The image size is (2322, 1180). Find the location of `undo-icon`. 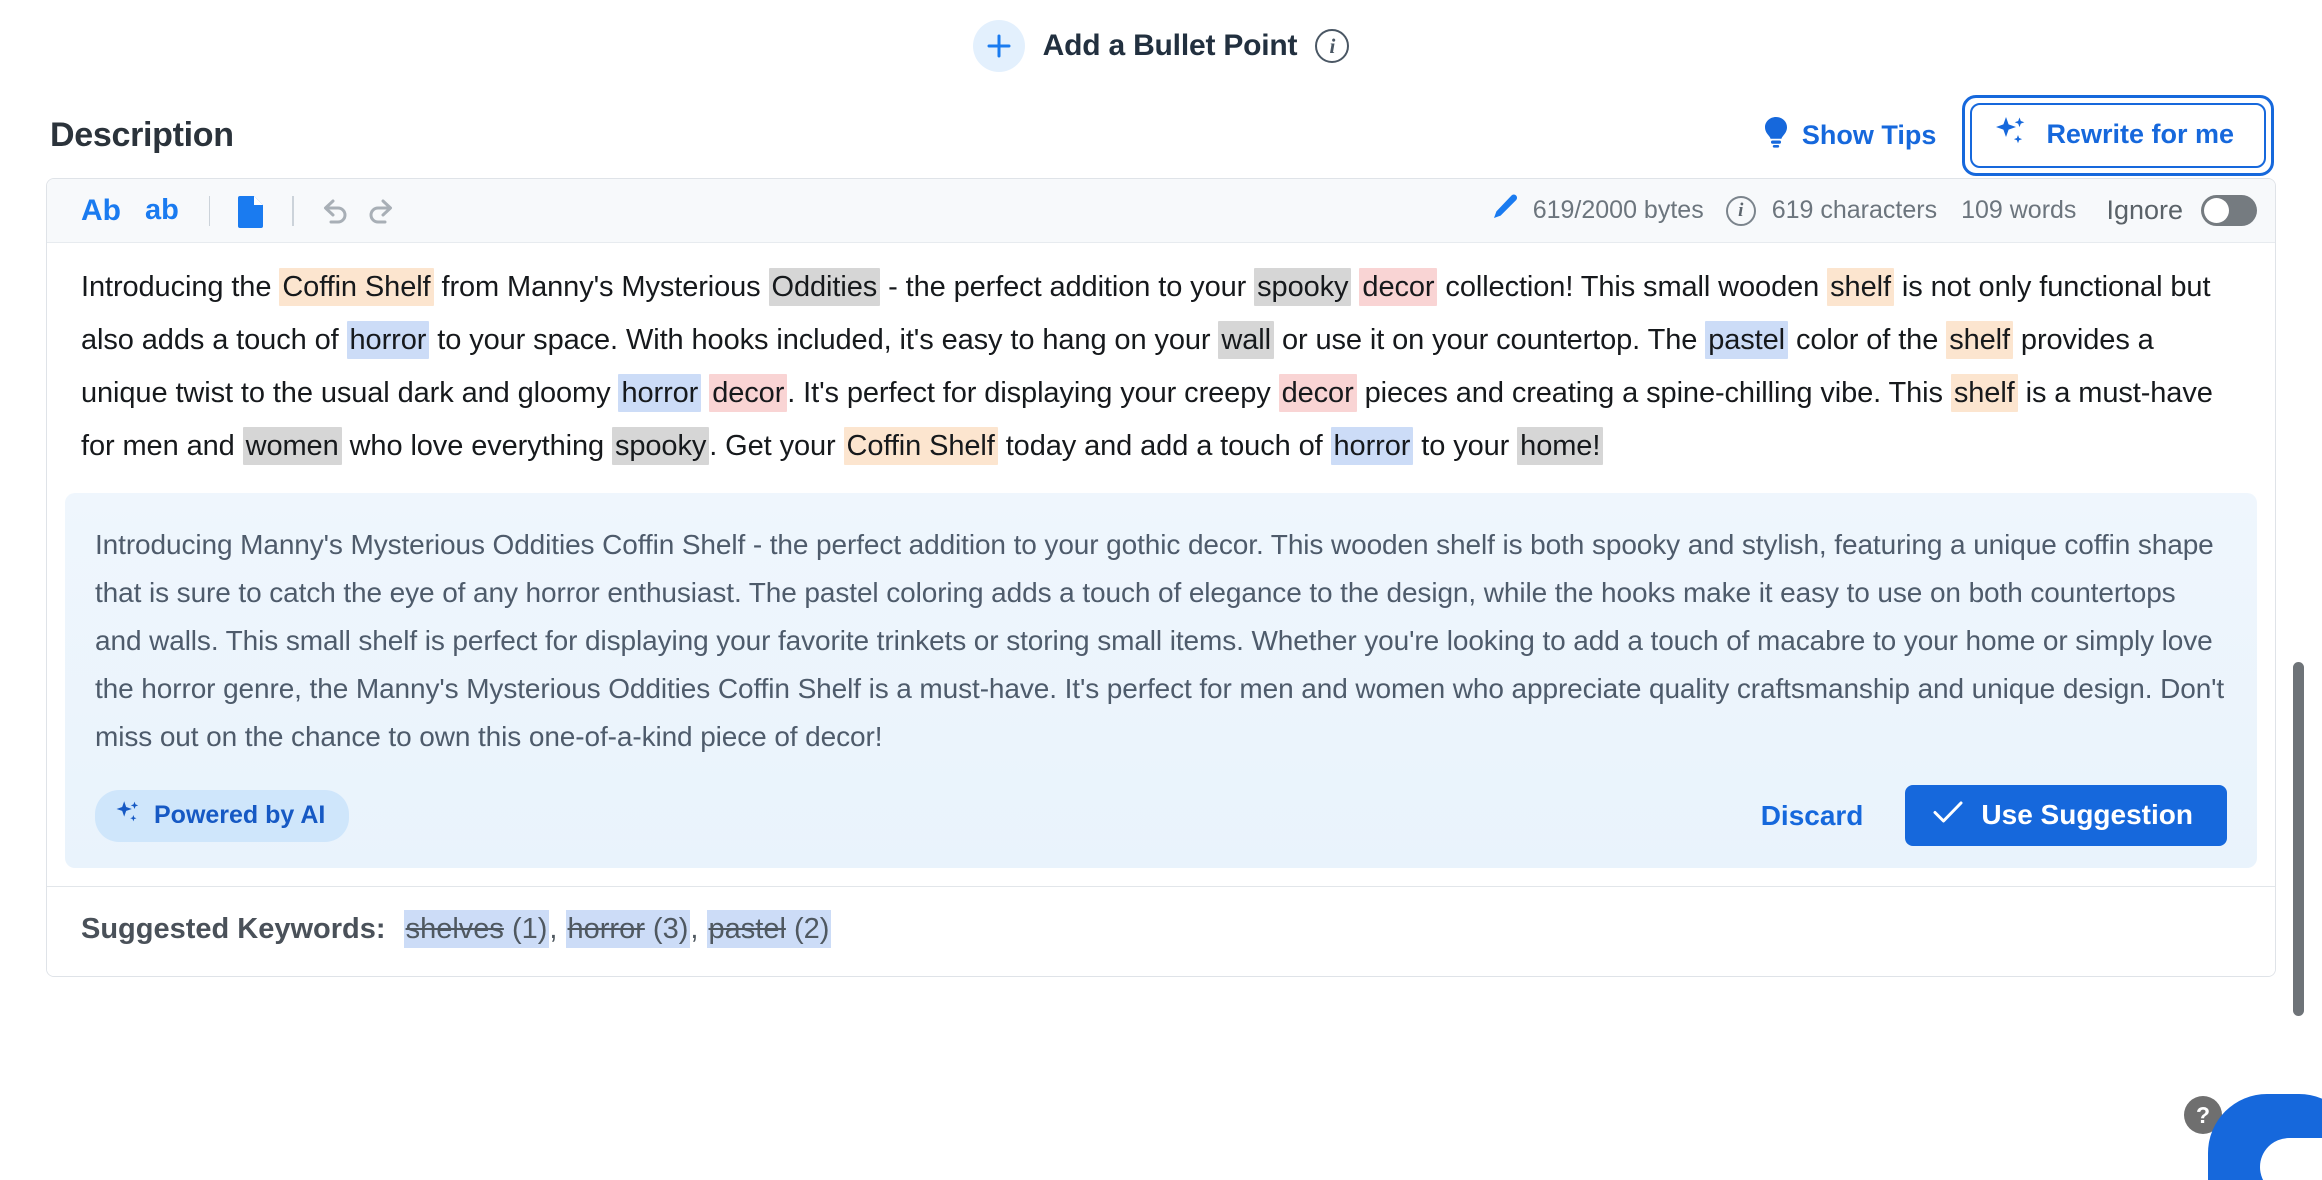

undo-icon is located at coordinates (335, 211).